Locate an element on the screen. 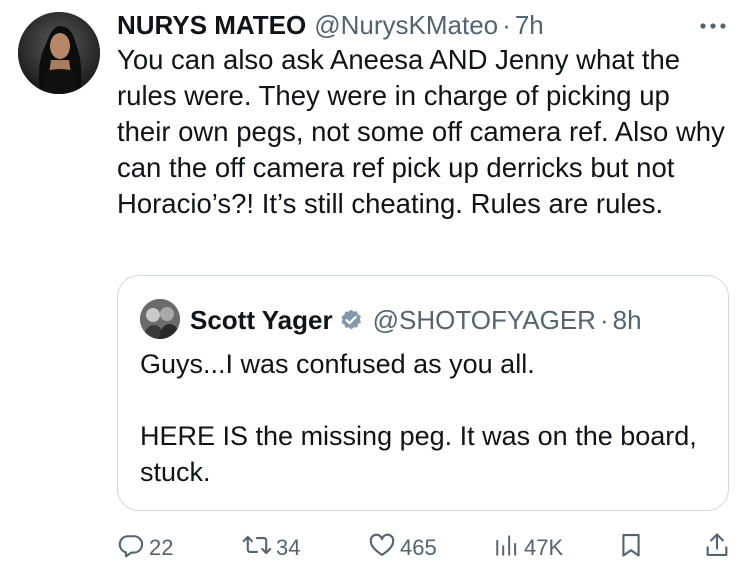  more-horizontal-icon is located at coordinates (713, 26).